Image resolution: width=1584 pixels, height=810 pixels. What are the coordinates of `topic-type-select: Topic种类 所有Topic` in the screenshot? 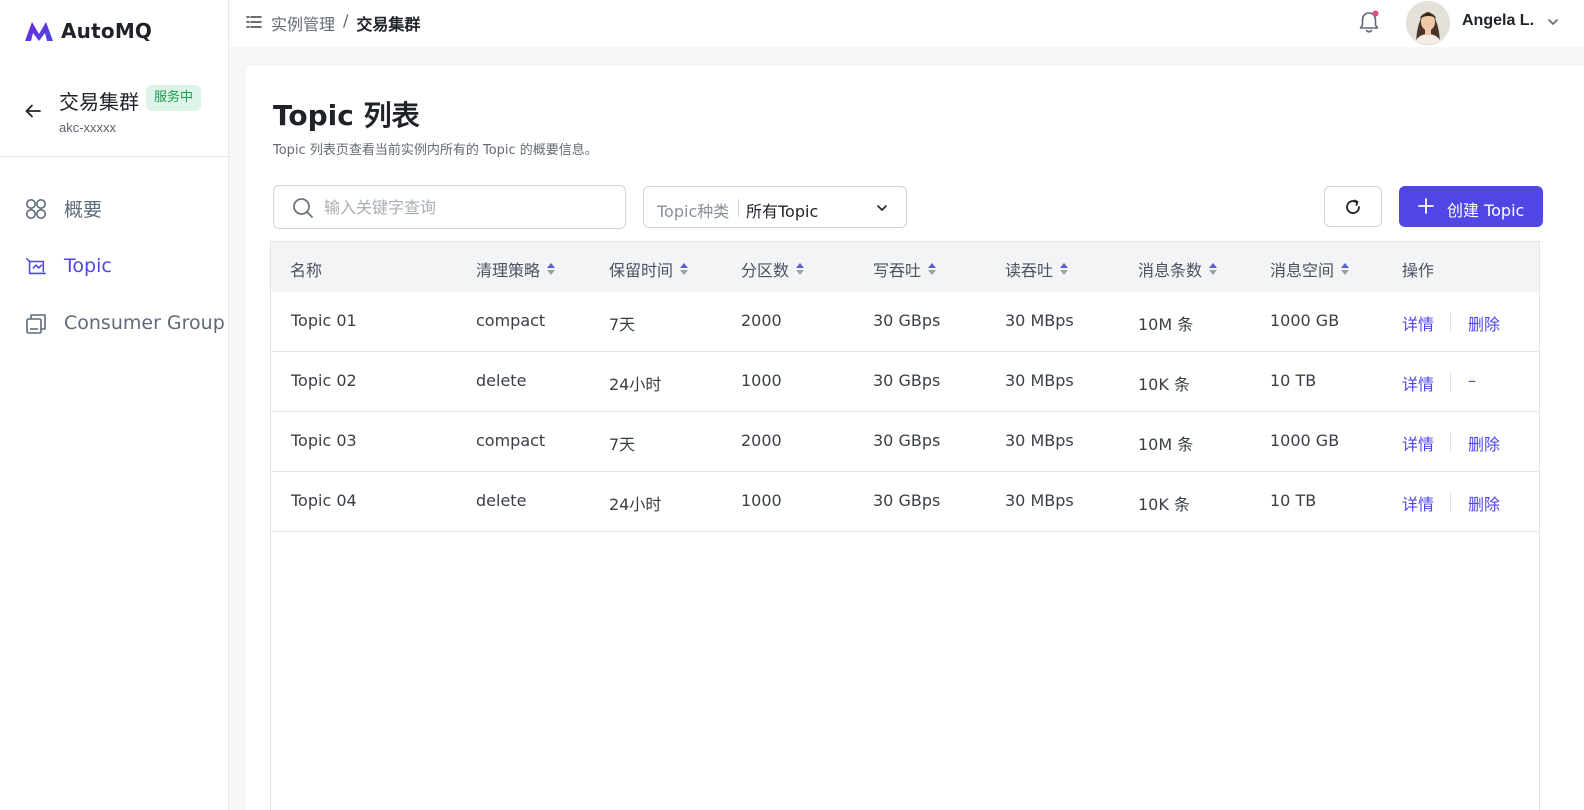 It's located at (775, 207).